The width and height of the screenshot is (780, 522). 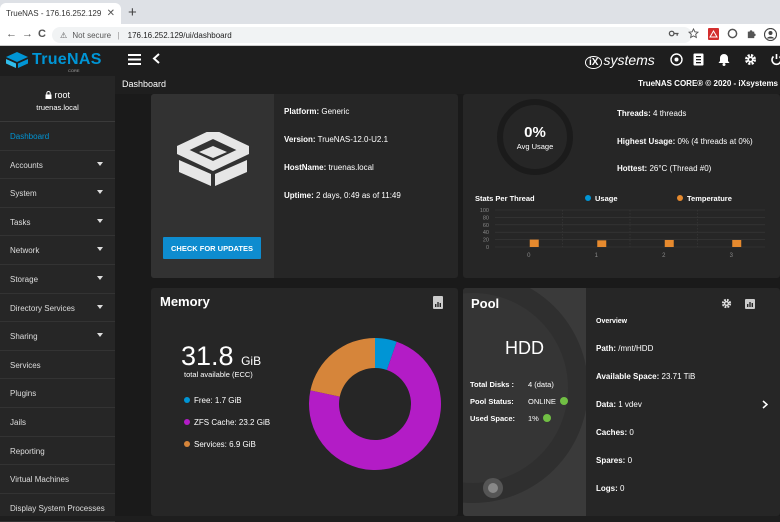 What do you see at coordinates (693, 34) in the screenshot?
I see `star-icon` at bounding box center [693, 34].